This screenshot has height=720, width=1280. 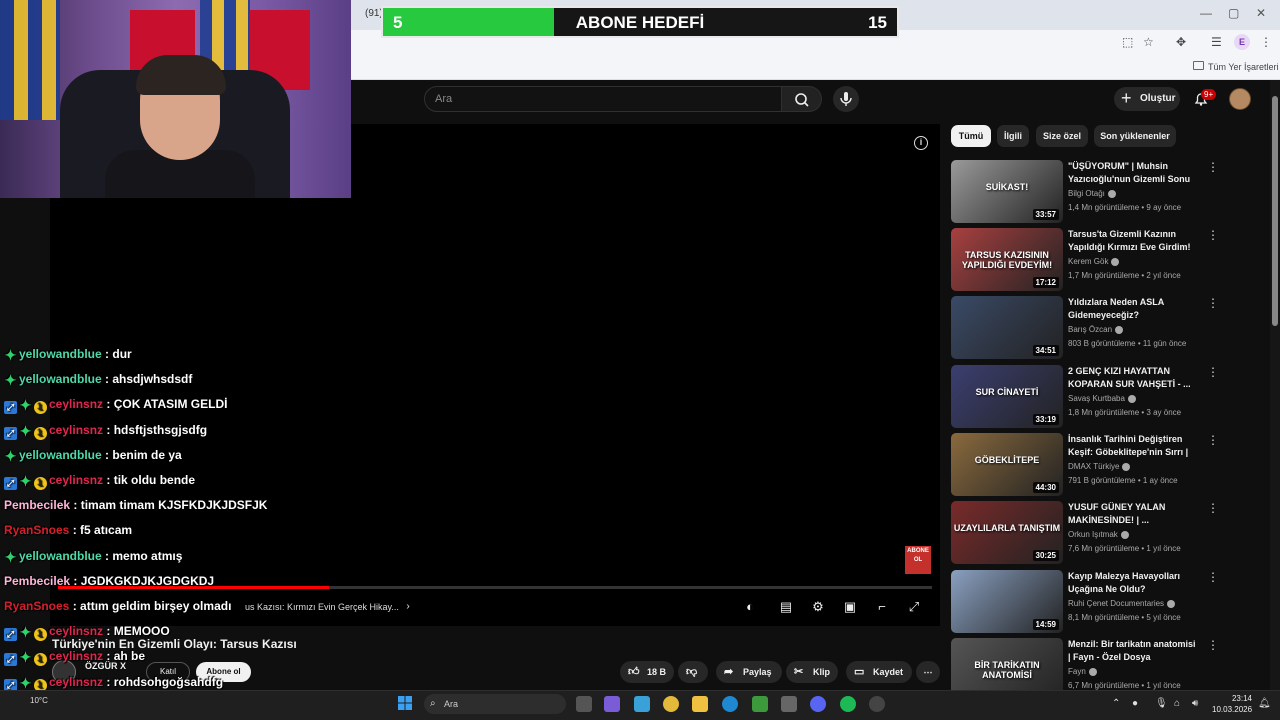 What do you see at coordinates (812, 672) in the screenshot?
I see `clip-button: ✂ Klip` at bounding box center [812, 672].